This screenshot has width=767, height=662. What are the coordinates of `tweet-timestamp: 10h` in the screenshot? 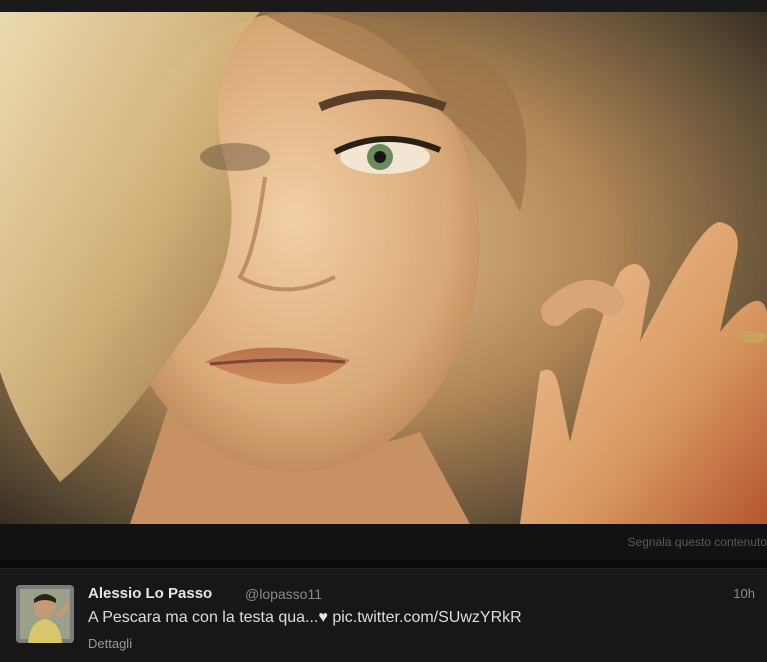 It's located at (744, 593).